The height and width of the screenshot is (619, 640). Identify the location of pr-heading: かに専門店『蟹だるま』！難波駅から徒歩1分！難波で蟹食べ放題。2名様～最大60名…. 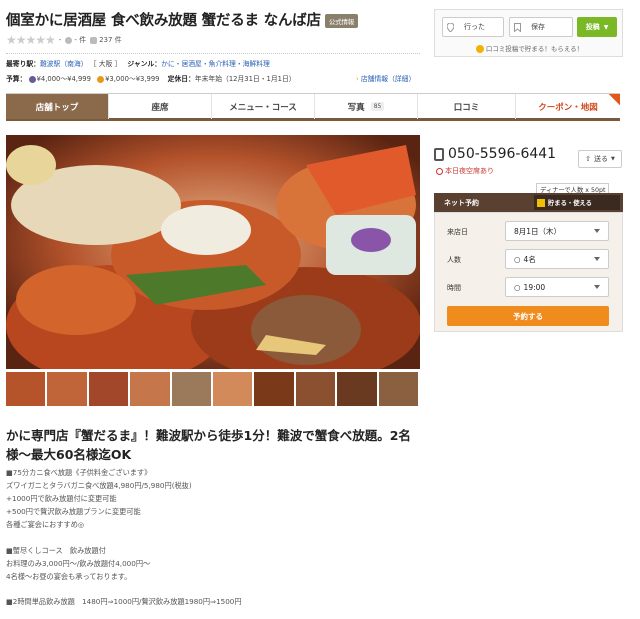
(208, 445).